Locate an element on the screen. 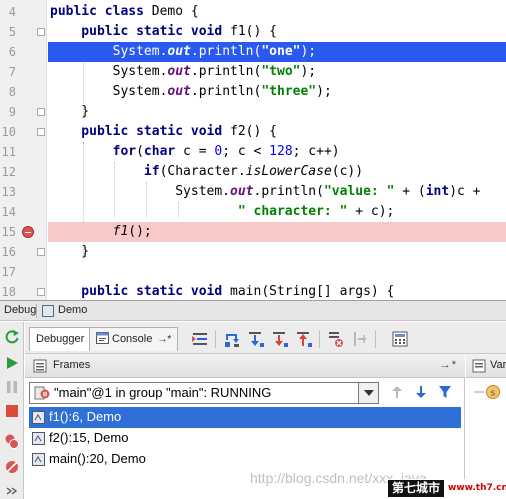 This screenshot has width=506, height=499. pause-button is located at coordinates (12, 387).